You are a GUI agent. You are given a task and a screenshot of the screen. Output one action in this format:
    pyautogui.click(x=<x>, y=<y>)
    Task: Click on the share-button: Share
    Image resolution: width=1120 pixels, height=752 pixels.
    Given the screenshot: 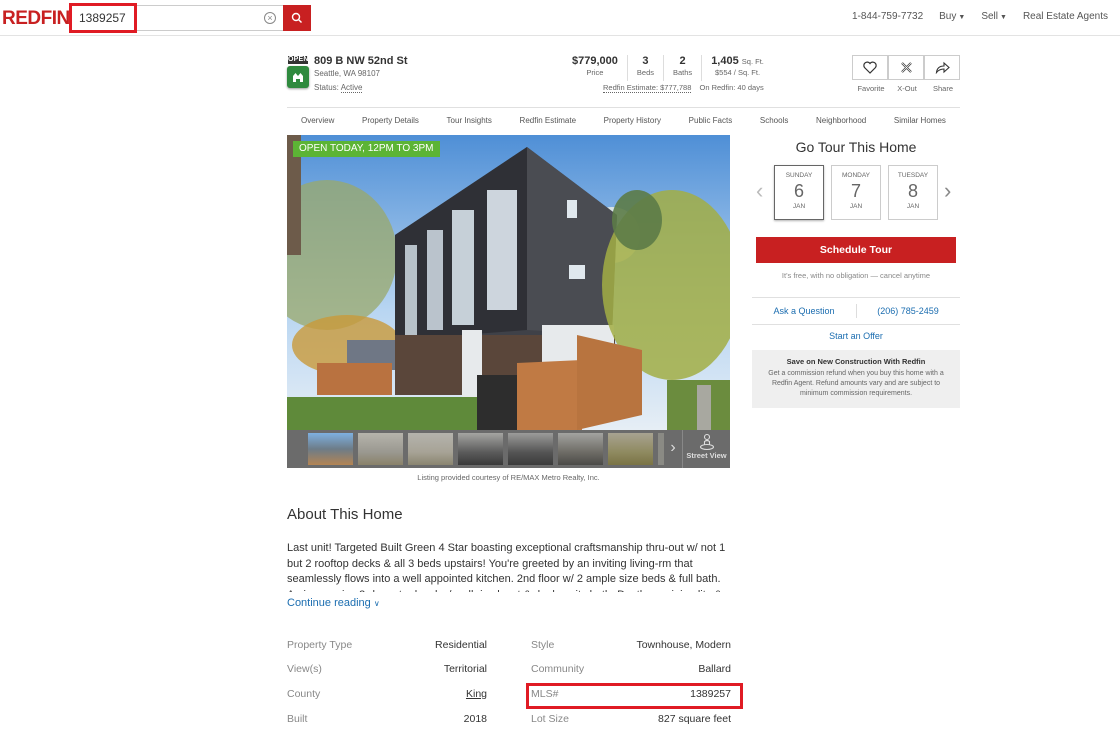 What is the action you would take?
    pyautogui.click(x=942, y=74)
    